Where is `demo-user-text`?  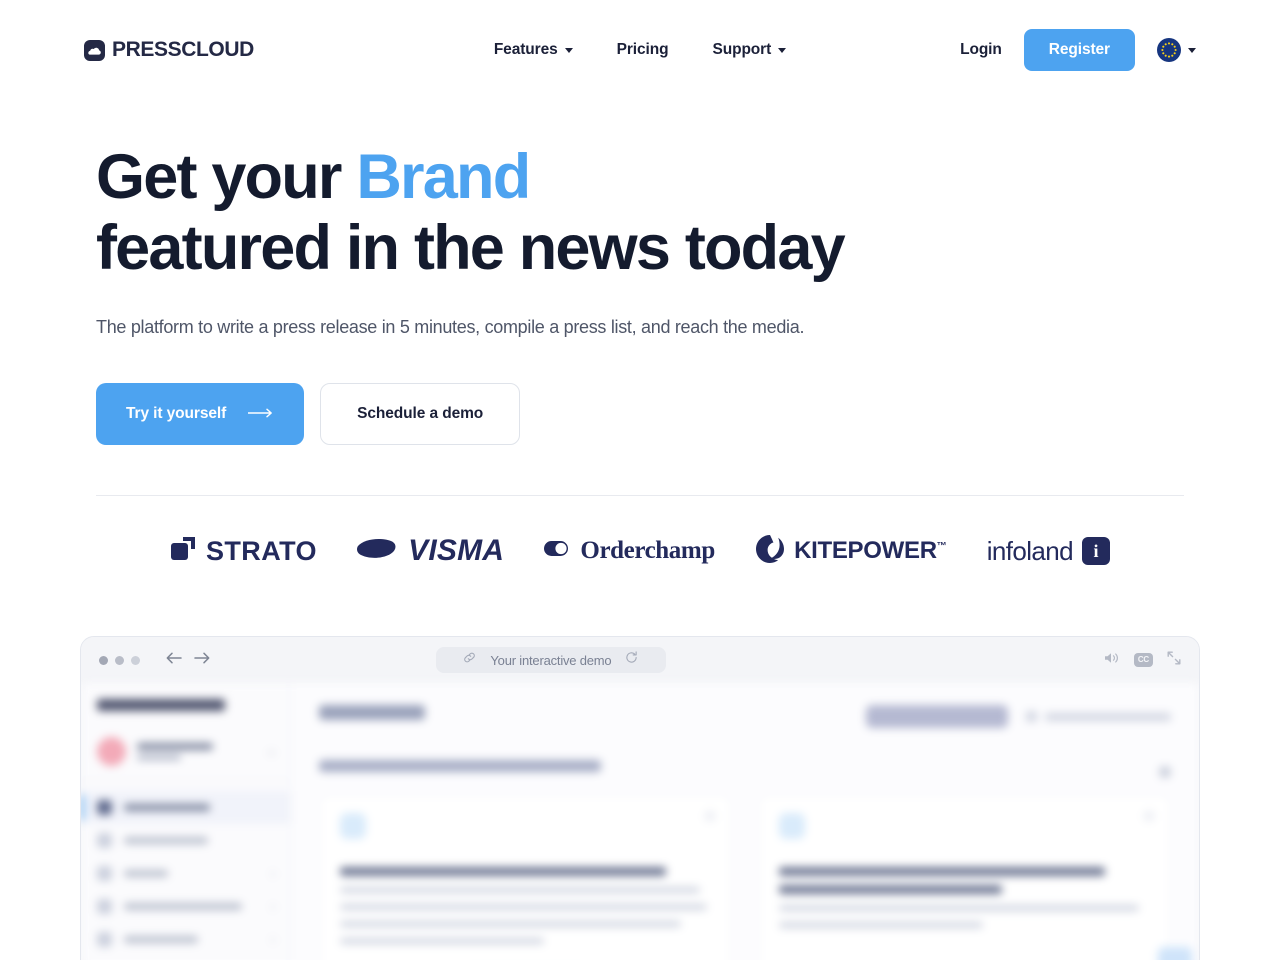 demo-user-text is located at coordinates (197, 751).